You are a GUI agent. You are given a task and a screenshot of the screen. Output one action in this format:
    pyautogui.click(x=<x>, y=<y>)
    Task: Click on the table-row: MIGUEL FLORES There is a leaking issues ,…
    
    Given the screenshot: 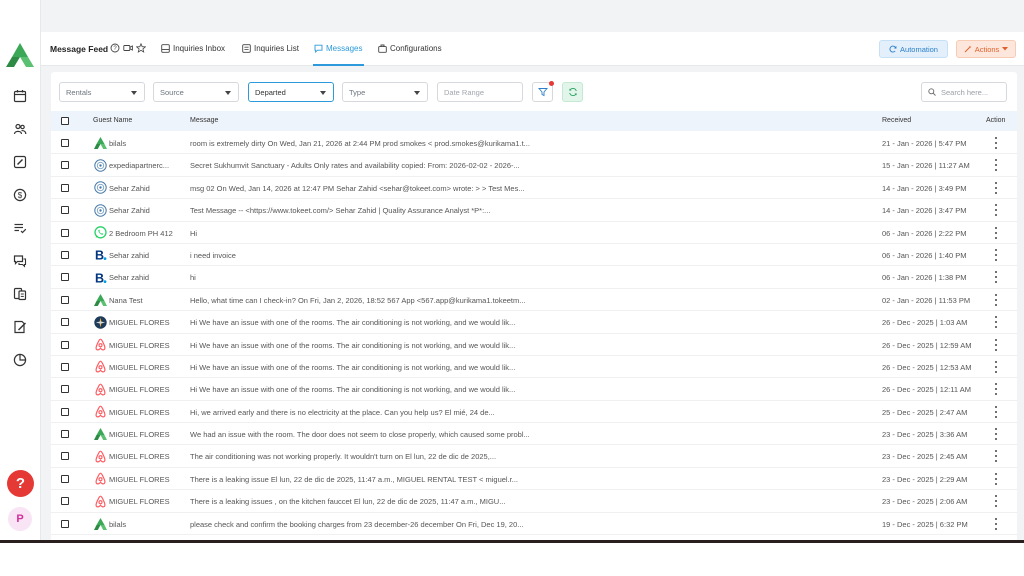 What is the action you would take?
    pyautogui.click(x=534, y=501)
    